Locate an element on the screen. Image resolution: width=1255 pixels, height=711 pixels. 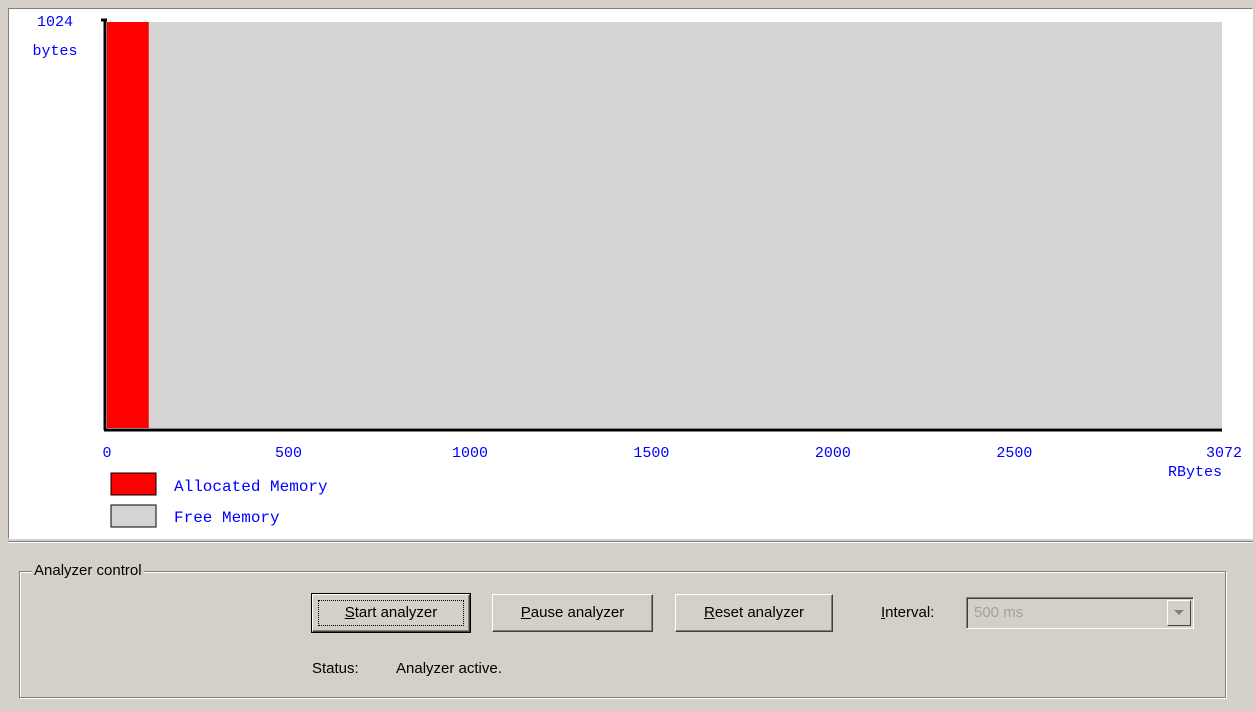
start-analyzer-button: Start analyzer is located at coordinates (391, 613).